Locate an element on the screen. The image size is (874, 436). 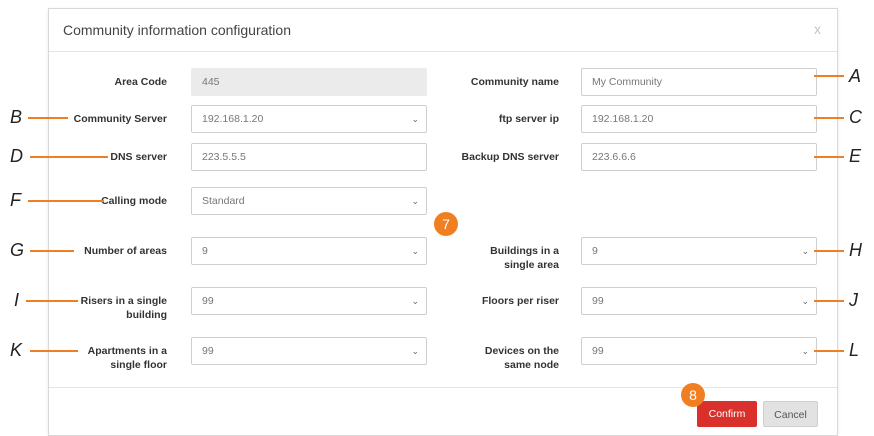
callout-b: B is located at coordinates (16, 117).